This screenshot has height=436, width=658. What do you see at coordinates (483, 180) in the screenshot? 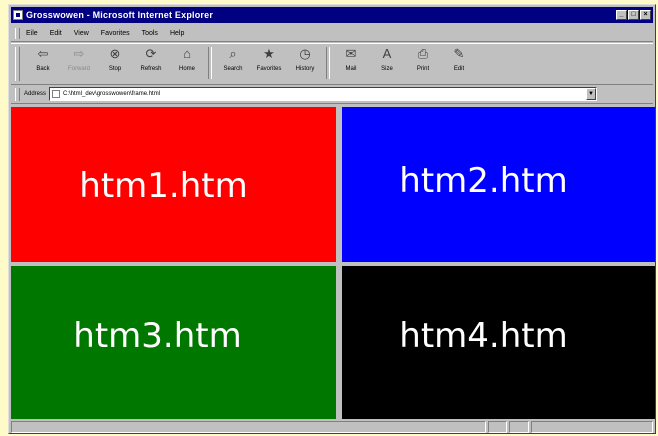
I see `frame-label: htm2.htm` at bounding box center [483, 180].